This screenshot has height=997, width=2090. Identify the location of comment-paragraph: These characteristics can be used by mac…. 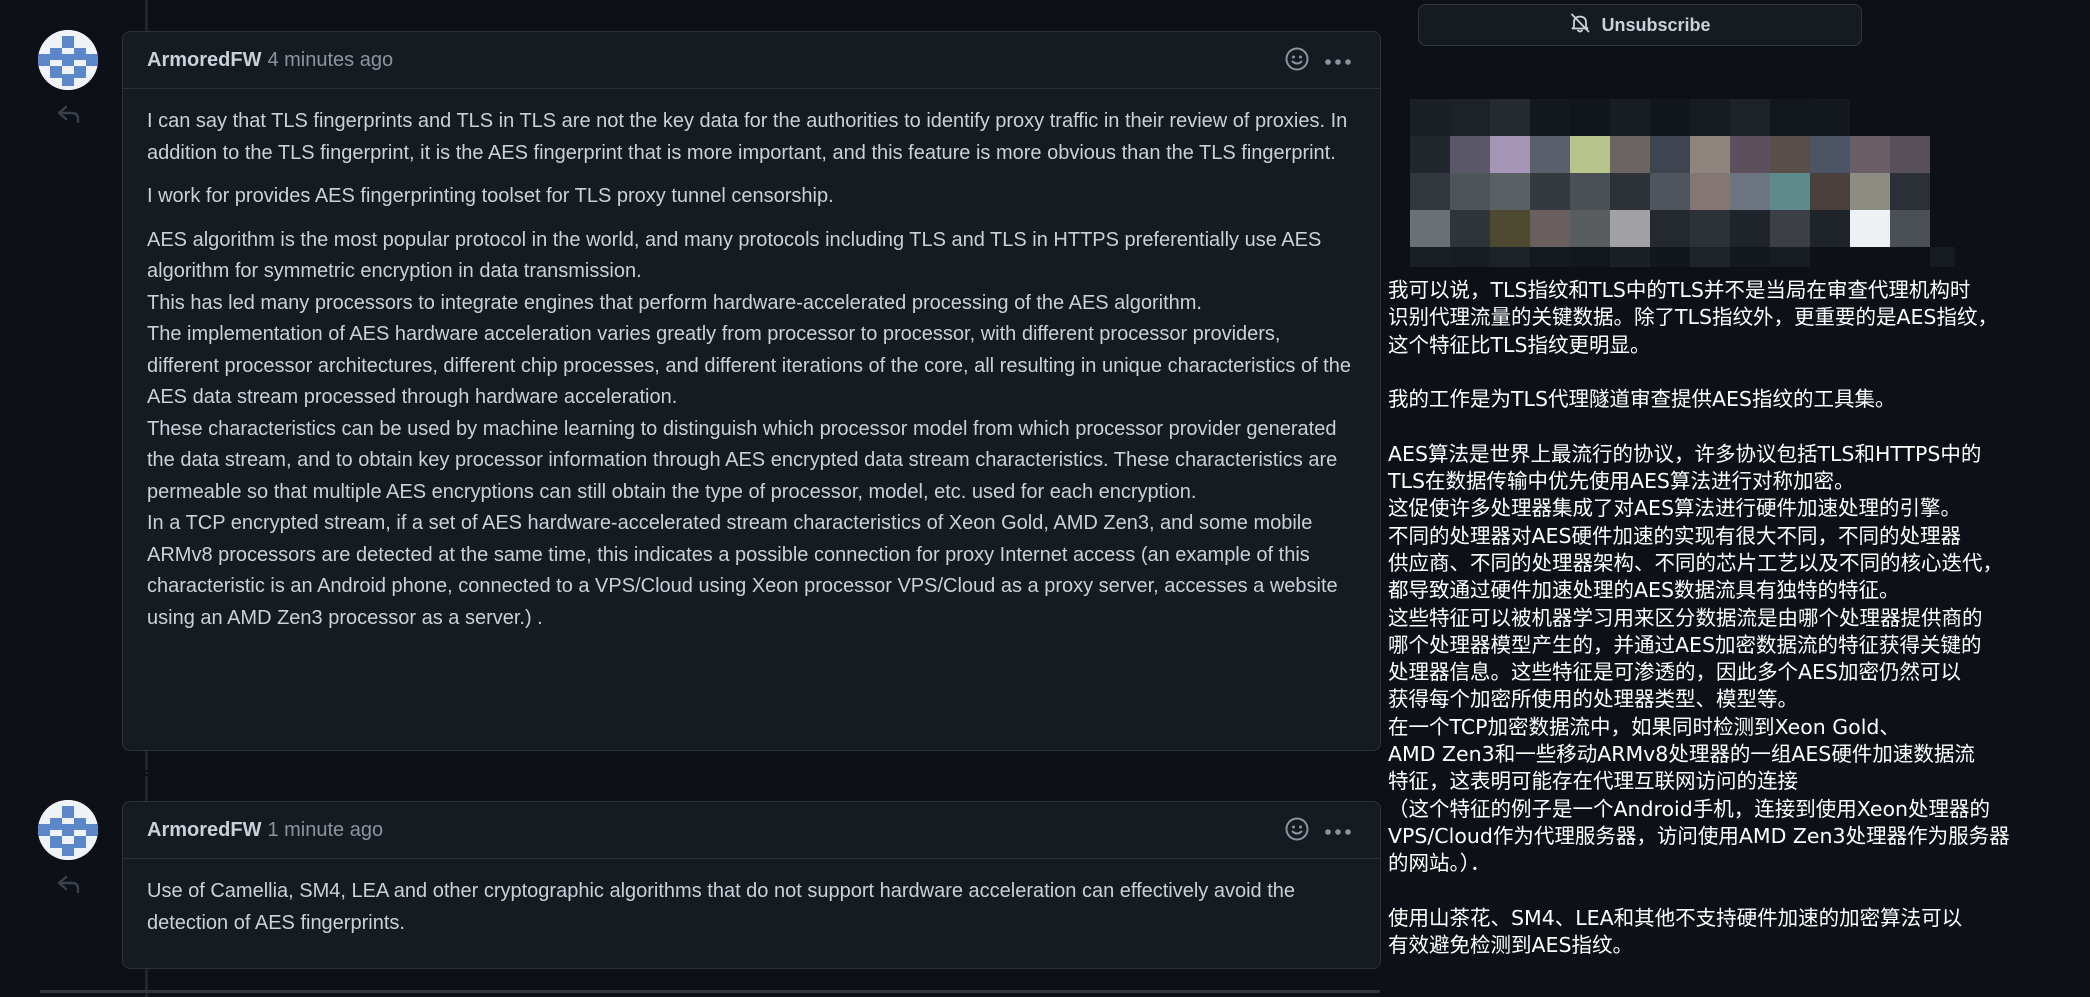
(742, 460).